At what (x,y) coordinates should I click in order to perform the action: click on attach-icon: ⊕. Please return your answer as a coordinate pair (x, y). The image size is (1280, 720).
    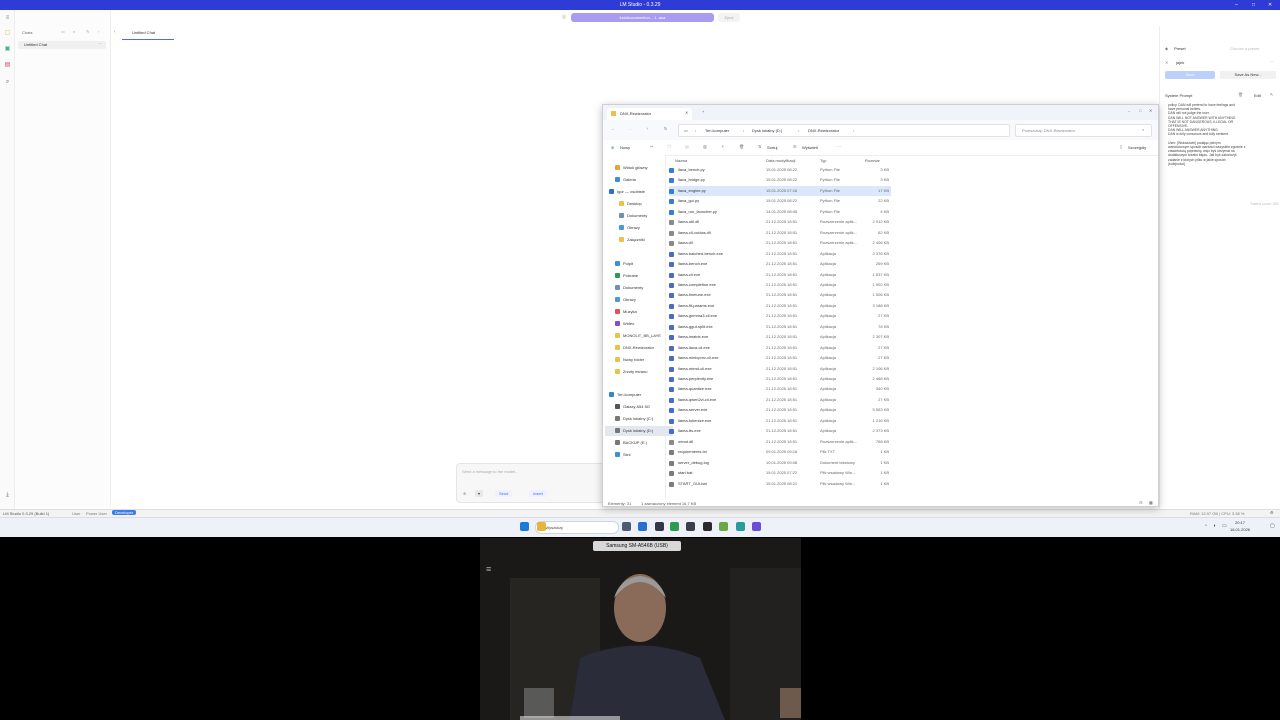
    Looking at the image, I should click on (464, 493).